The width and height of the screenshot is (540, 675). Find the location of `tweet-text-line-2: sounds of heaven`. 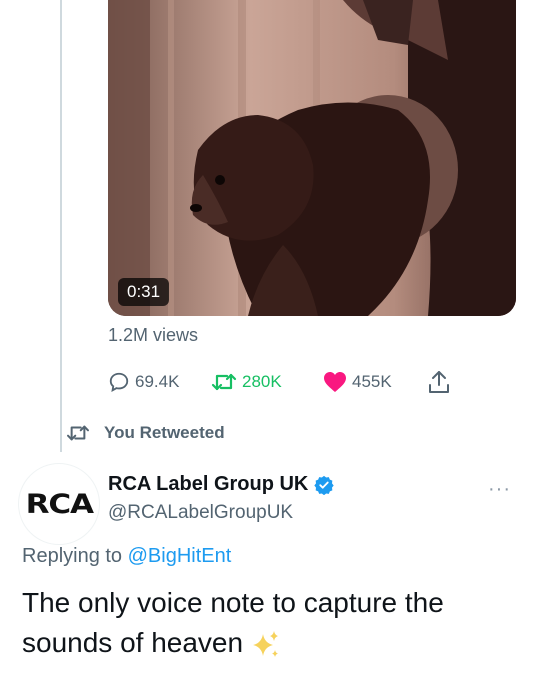

tweet-text-line-2: sounds of heaven is located at coordinates (272, 643).